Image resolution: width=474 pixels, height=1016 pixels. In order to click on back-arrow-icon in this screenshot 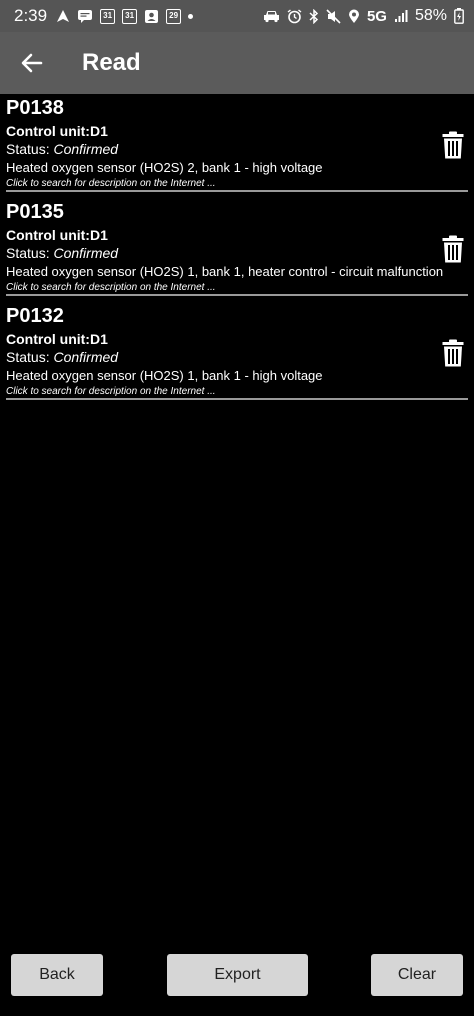, I will do `click(32, 63)`.